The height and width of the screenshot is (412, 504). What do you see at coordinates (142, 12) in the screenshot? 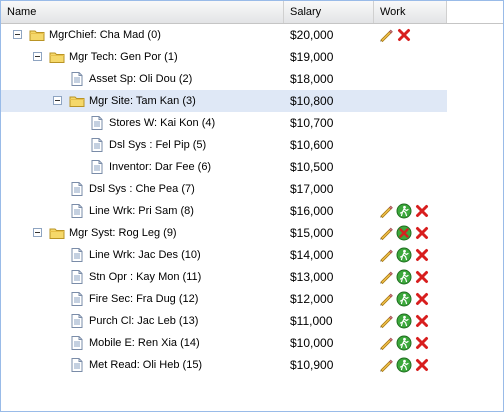
I see `column-header-name: Name` at bounding box center [142, 12].